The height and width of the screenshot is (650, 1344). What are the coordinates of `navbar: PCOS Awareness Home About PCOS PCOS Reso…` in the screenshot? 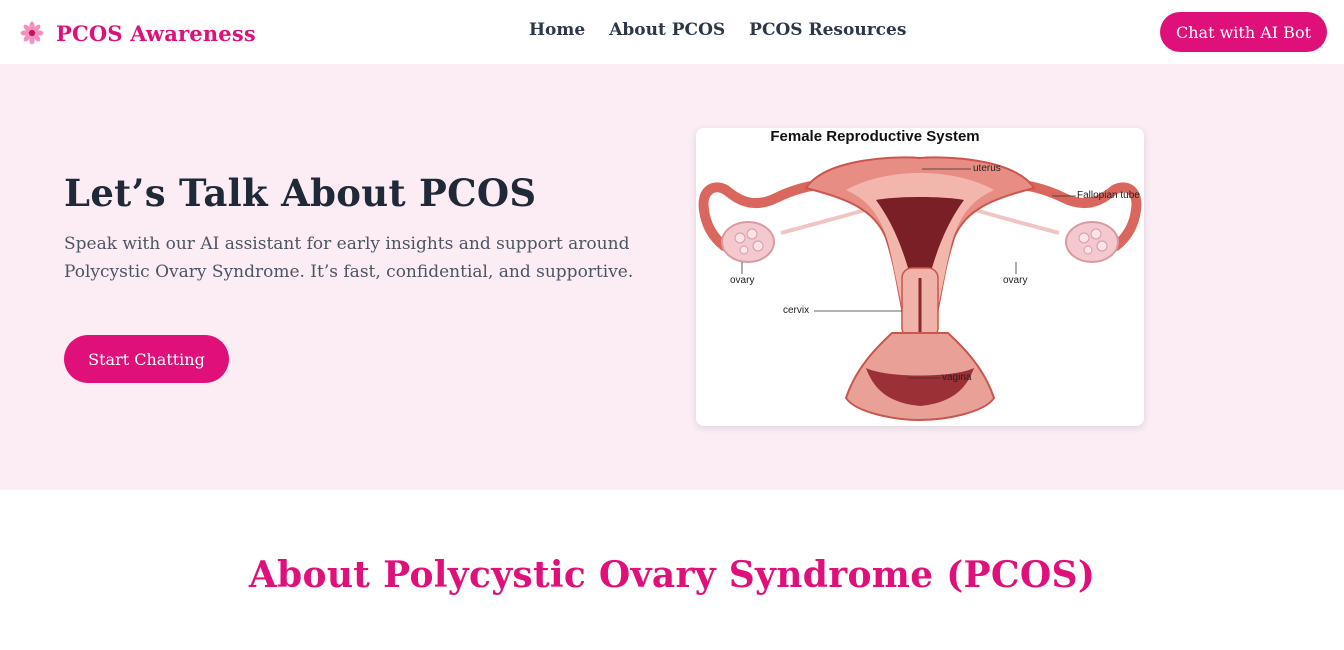 It's located at (672, 32).